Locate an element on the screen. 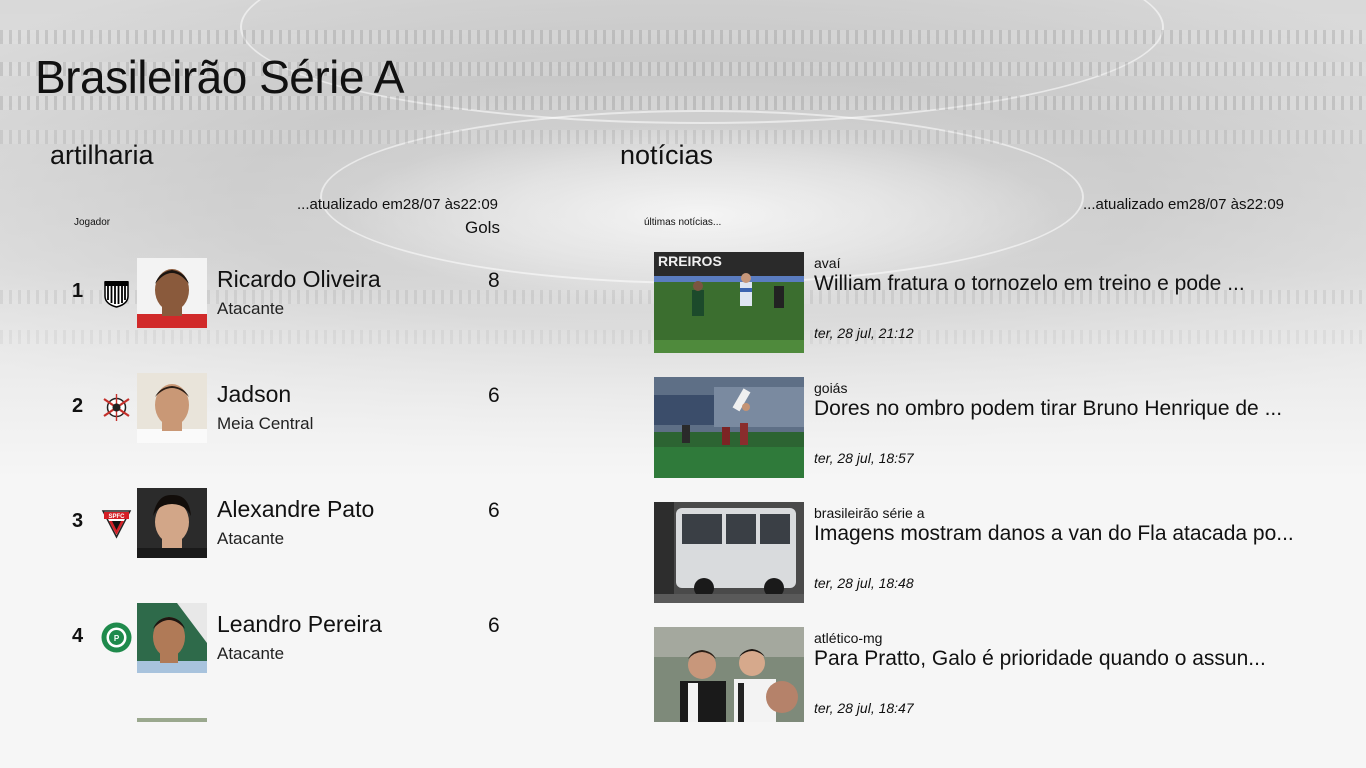  news-date: ter, 28 jul, 18:48 is located at coordinates (864, 583).